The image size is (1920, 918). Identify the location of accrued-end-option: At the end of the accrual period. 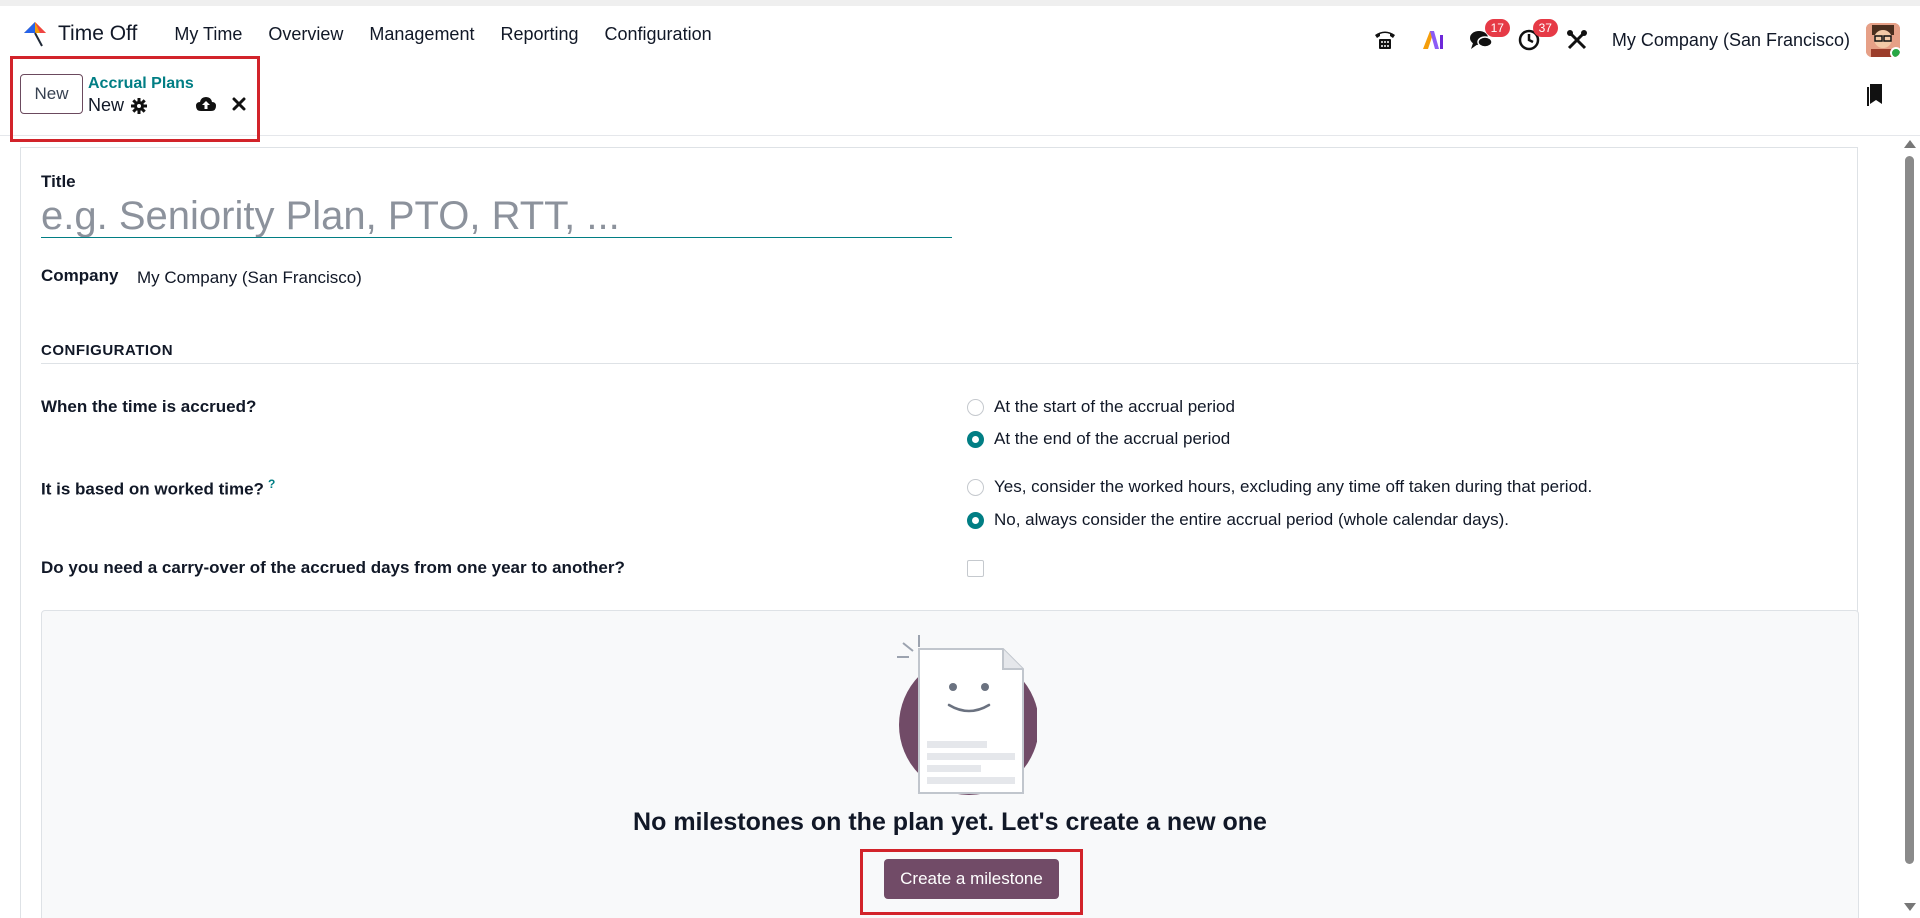
(1098, 439).